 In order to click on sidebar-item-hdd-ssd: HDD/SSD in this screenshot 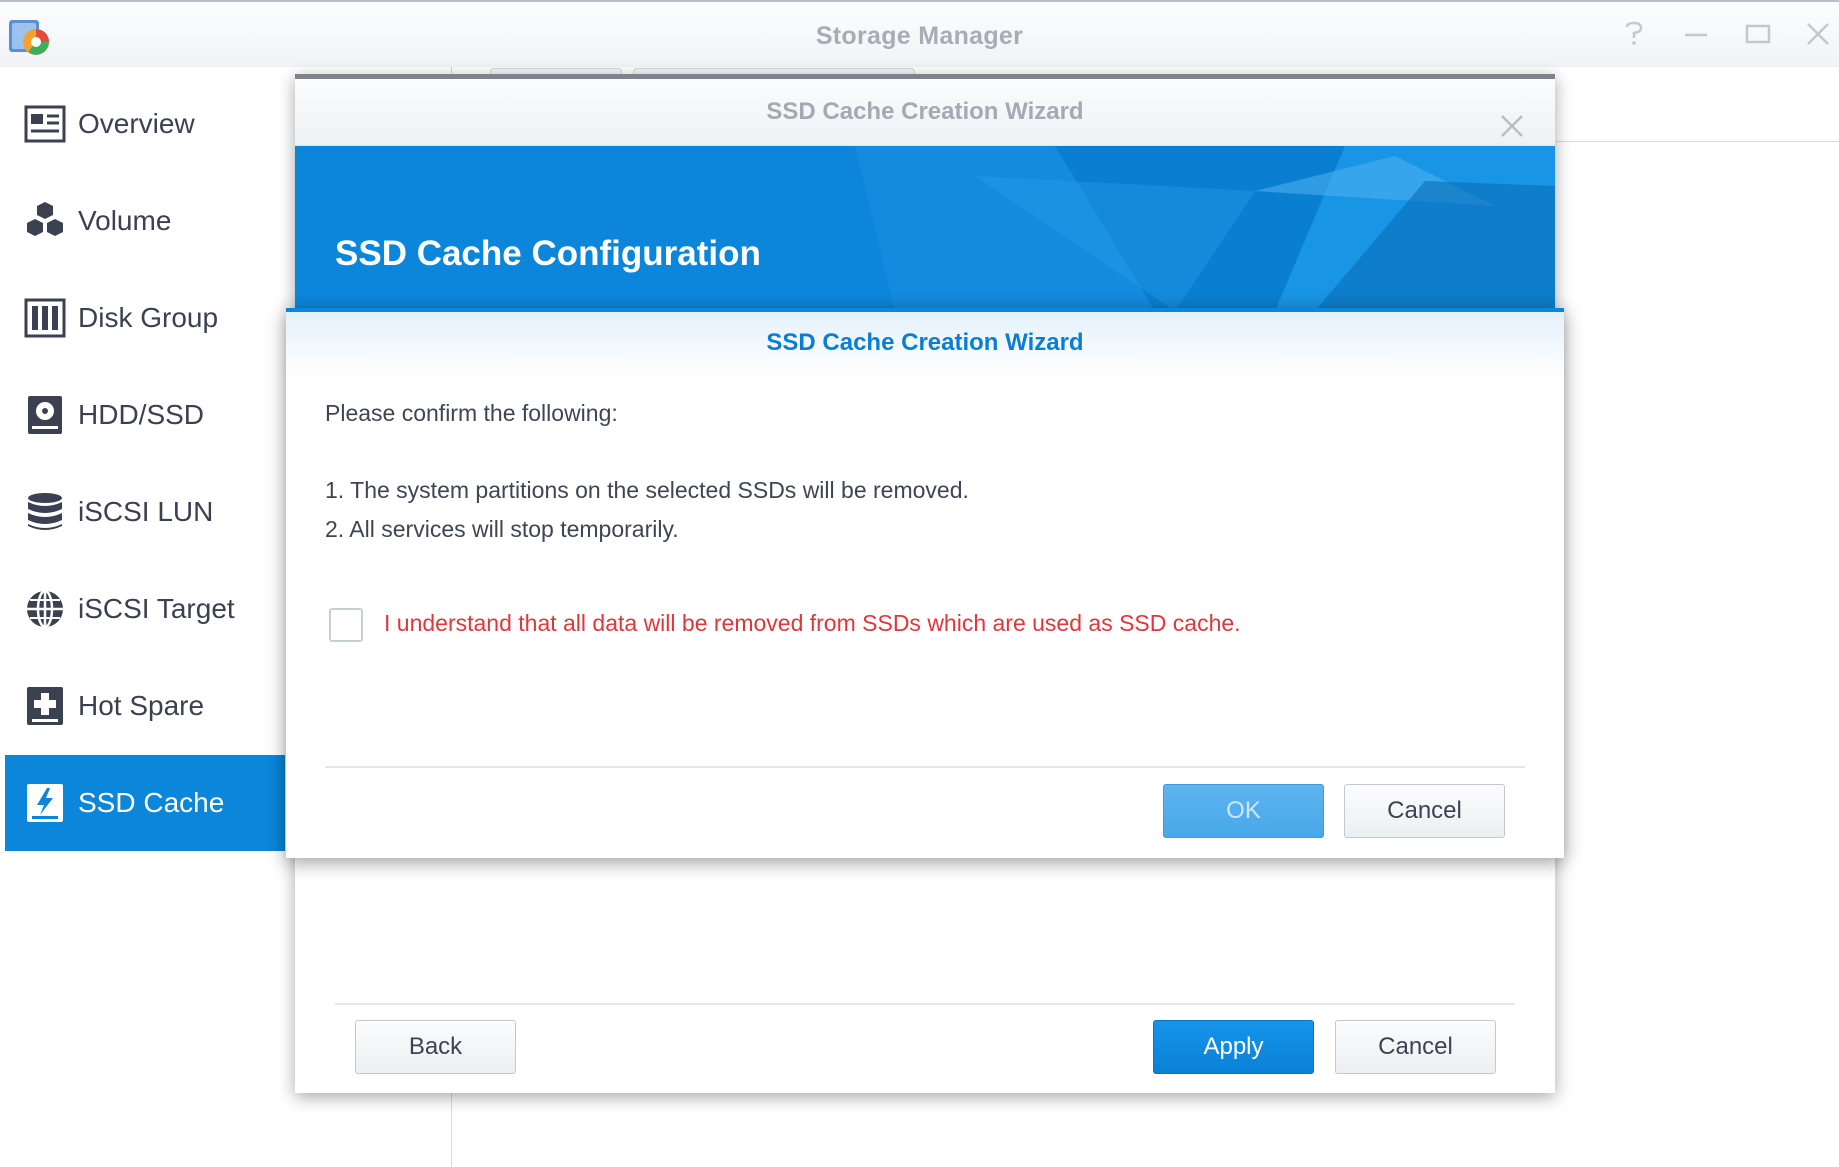, I will do `click(145, 415)`.